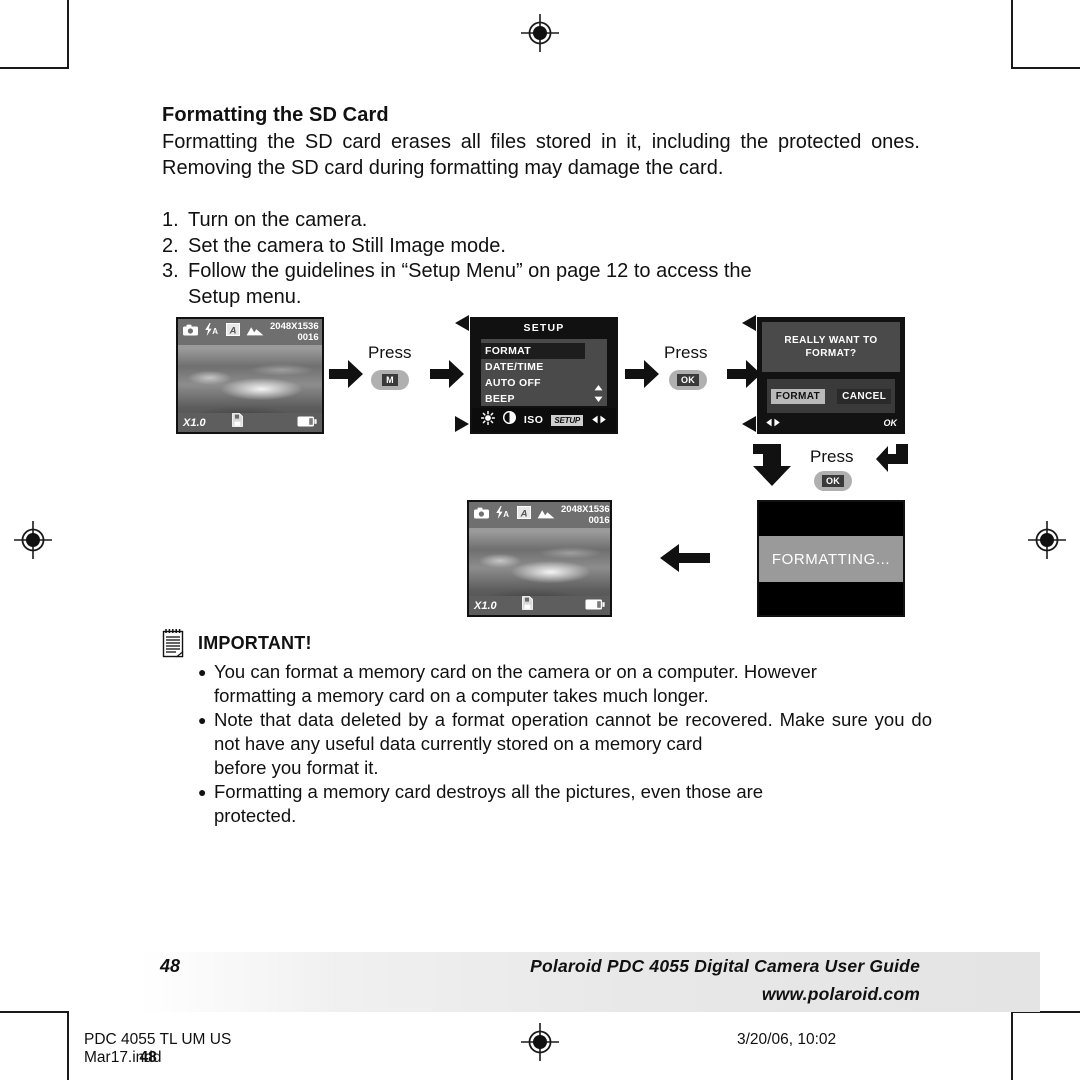  Describe the element at coordinates (173, 643) in the screenshot. I see `notepad-icon` at that location.